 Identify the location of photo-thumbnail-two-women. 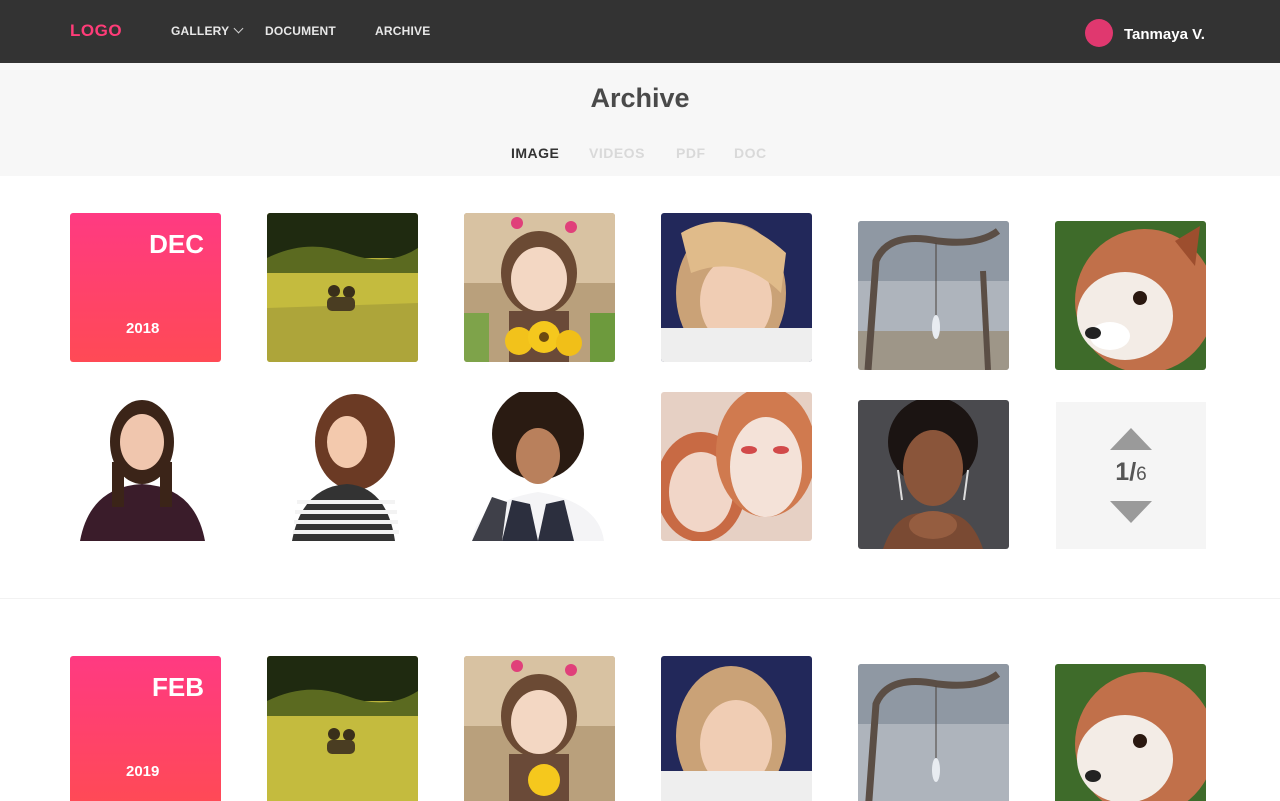
(736, 466).